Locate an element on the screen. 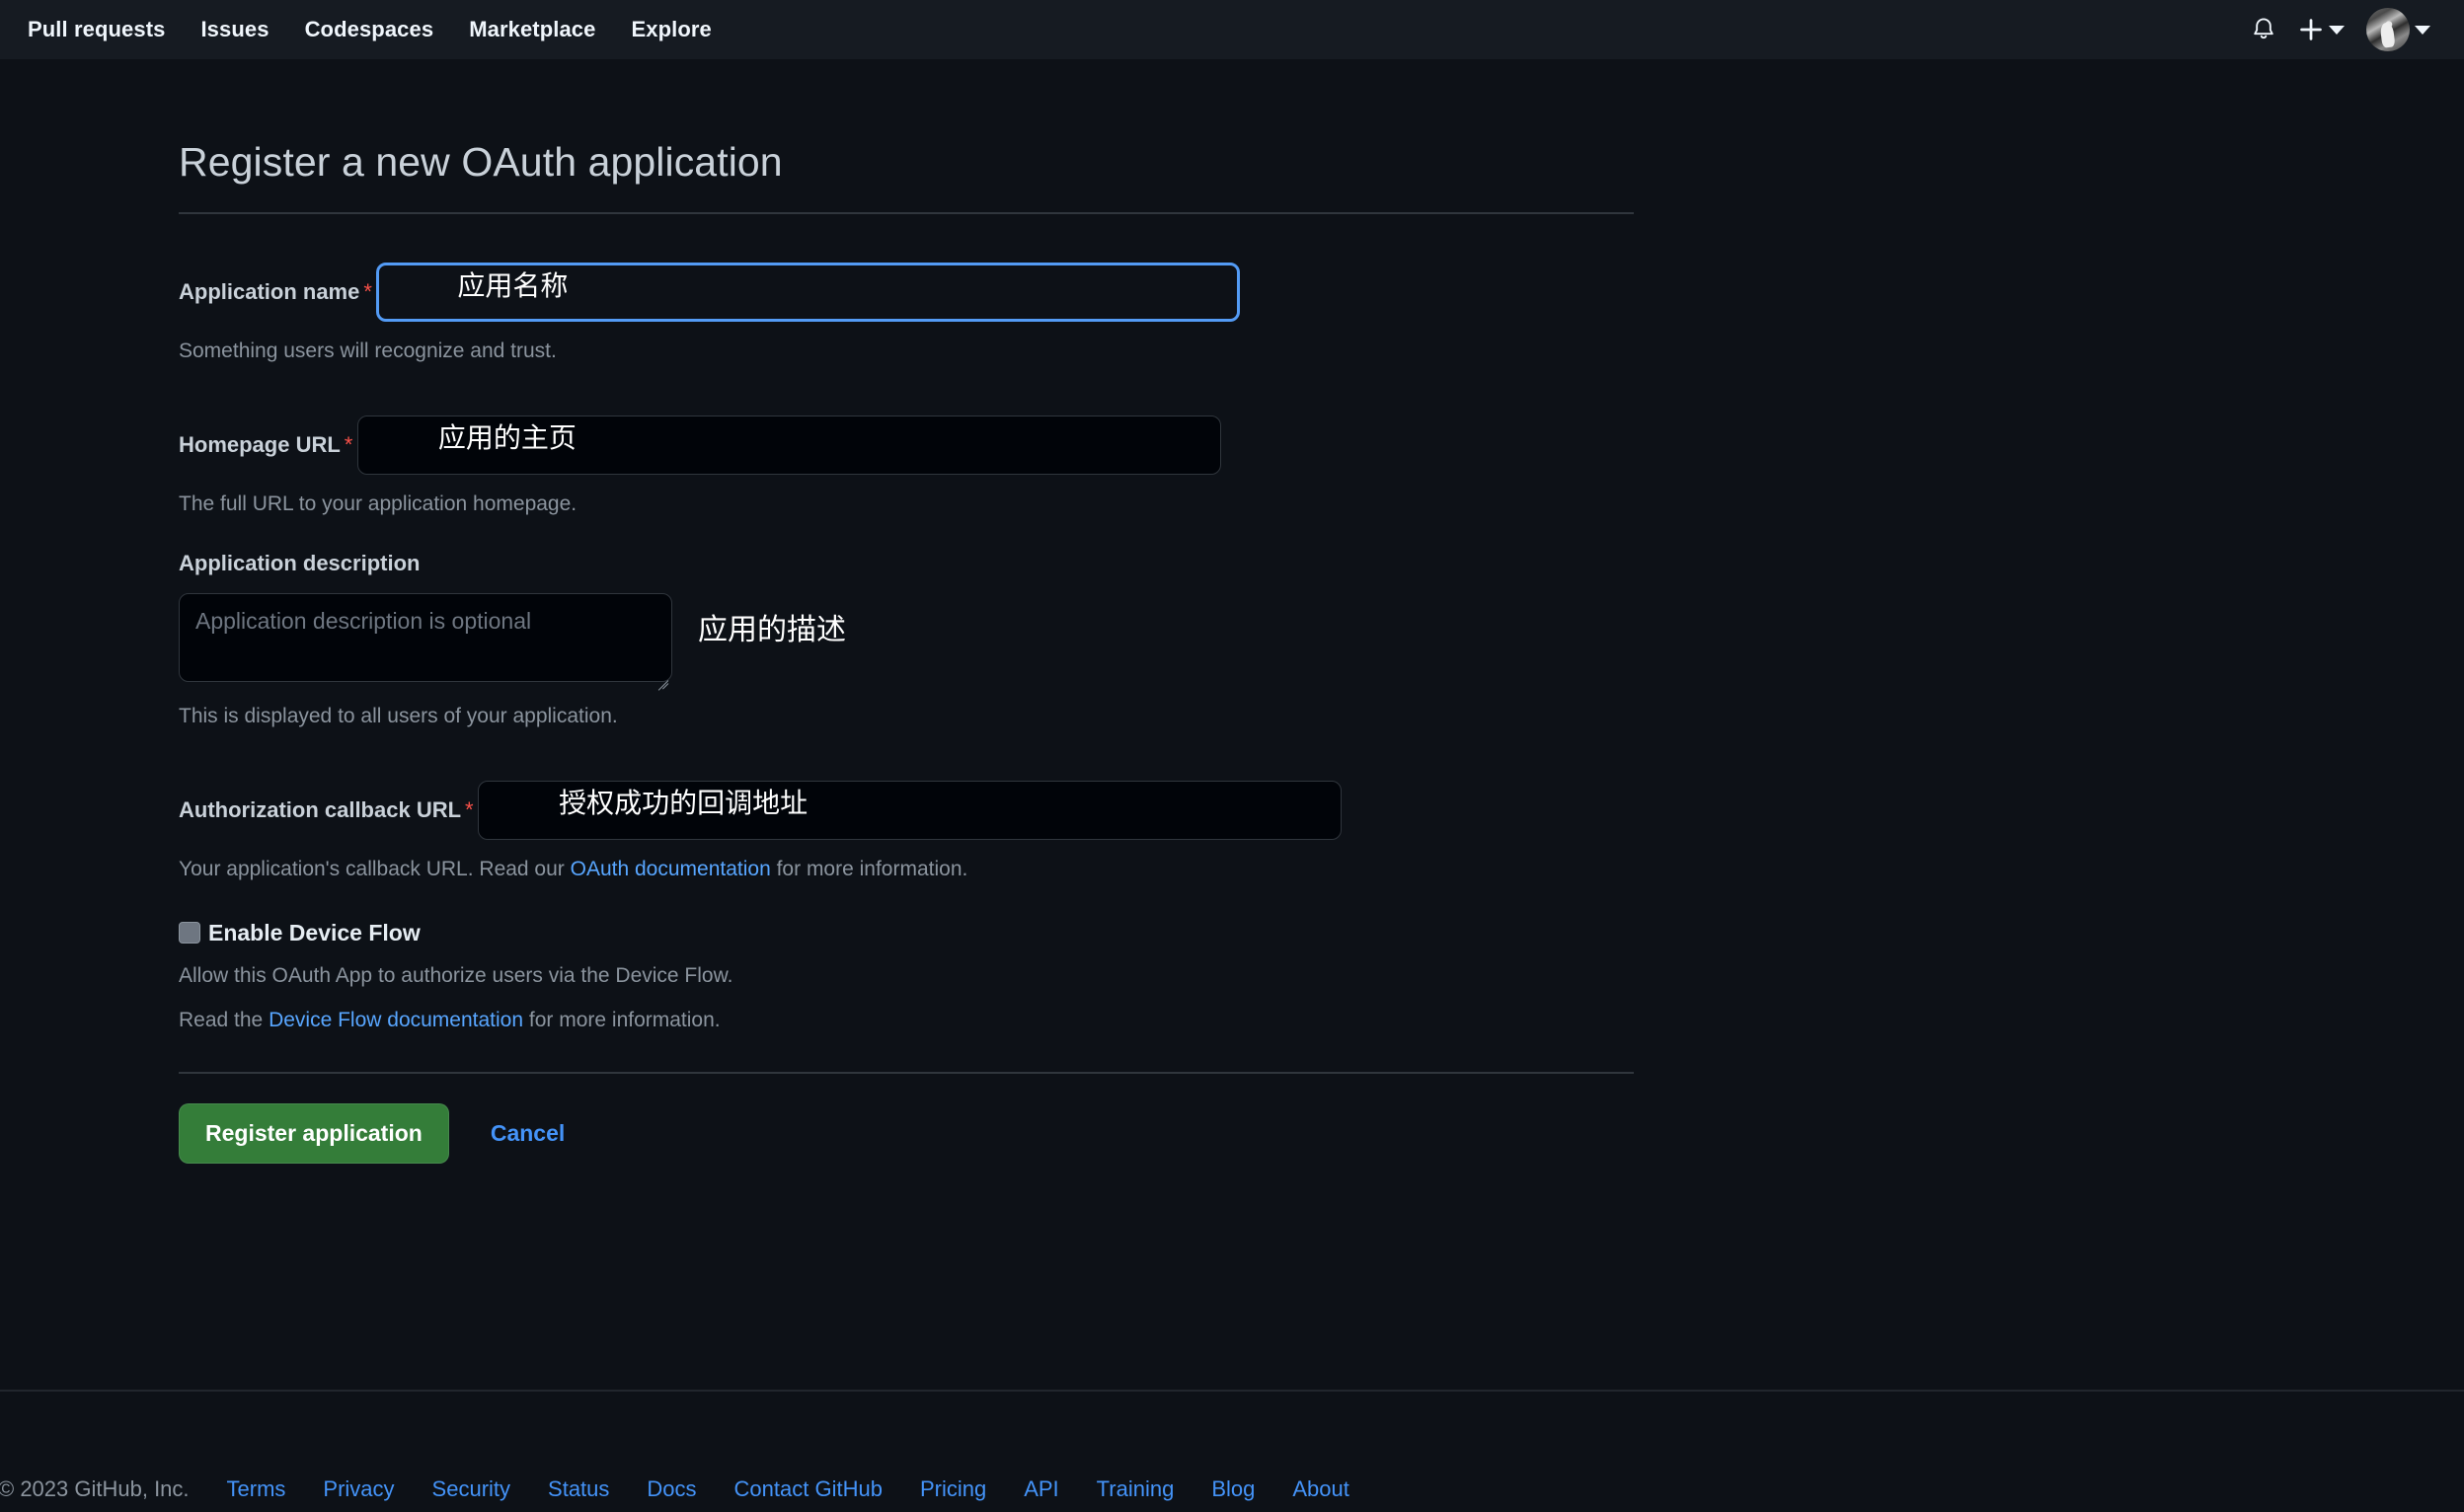 This screenshot has height=1512, width=2464. cancel-link: Cancel is located at coordinates (528, 1134).